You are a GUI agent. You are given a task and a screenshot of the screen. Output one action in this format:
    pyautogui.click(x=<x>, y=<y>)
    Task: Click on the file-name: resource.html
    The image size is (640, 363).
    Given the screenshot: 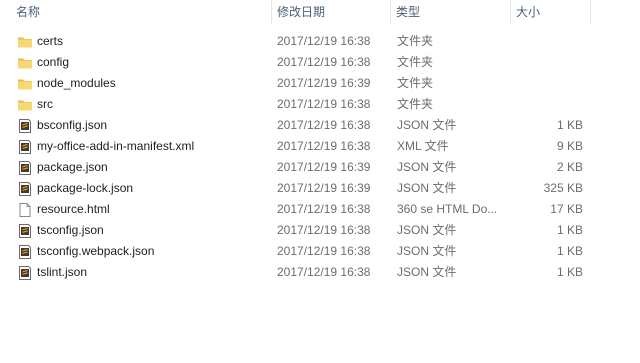 What is the action you would take?
    pyautogui.click(x=73, y=209)
    